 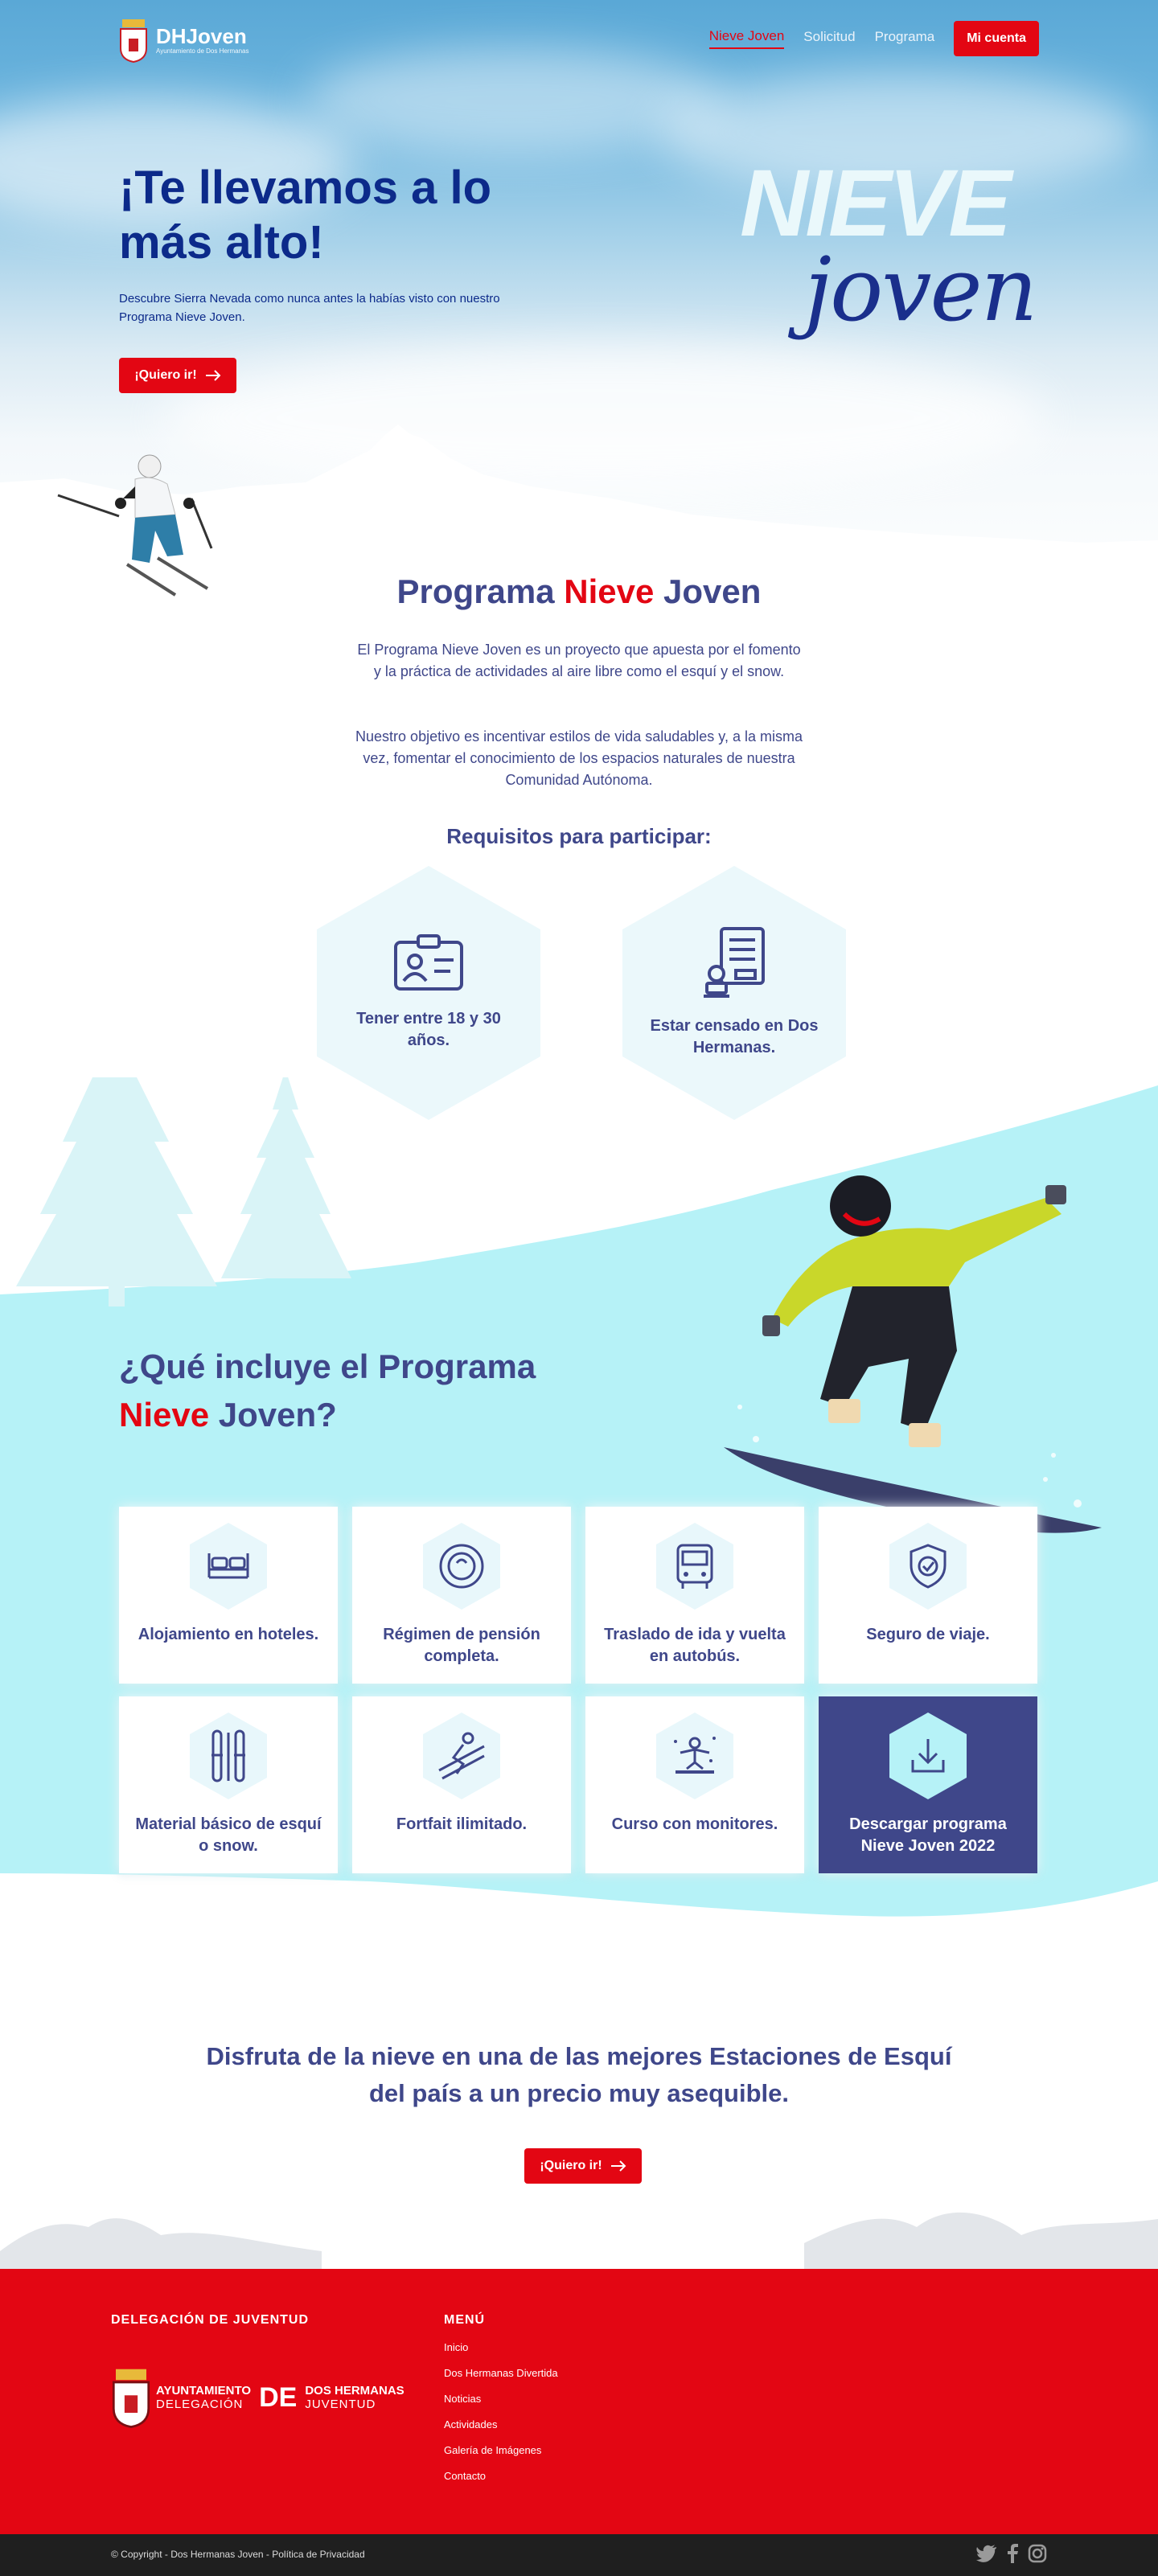 I want to click on privacy-link: Política de Privacidad, so click(x=318, y=2554).